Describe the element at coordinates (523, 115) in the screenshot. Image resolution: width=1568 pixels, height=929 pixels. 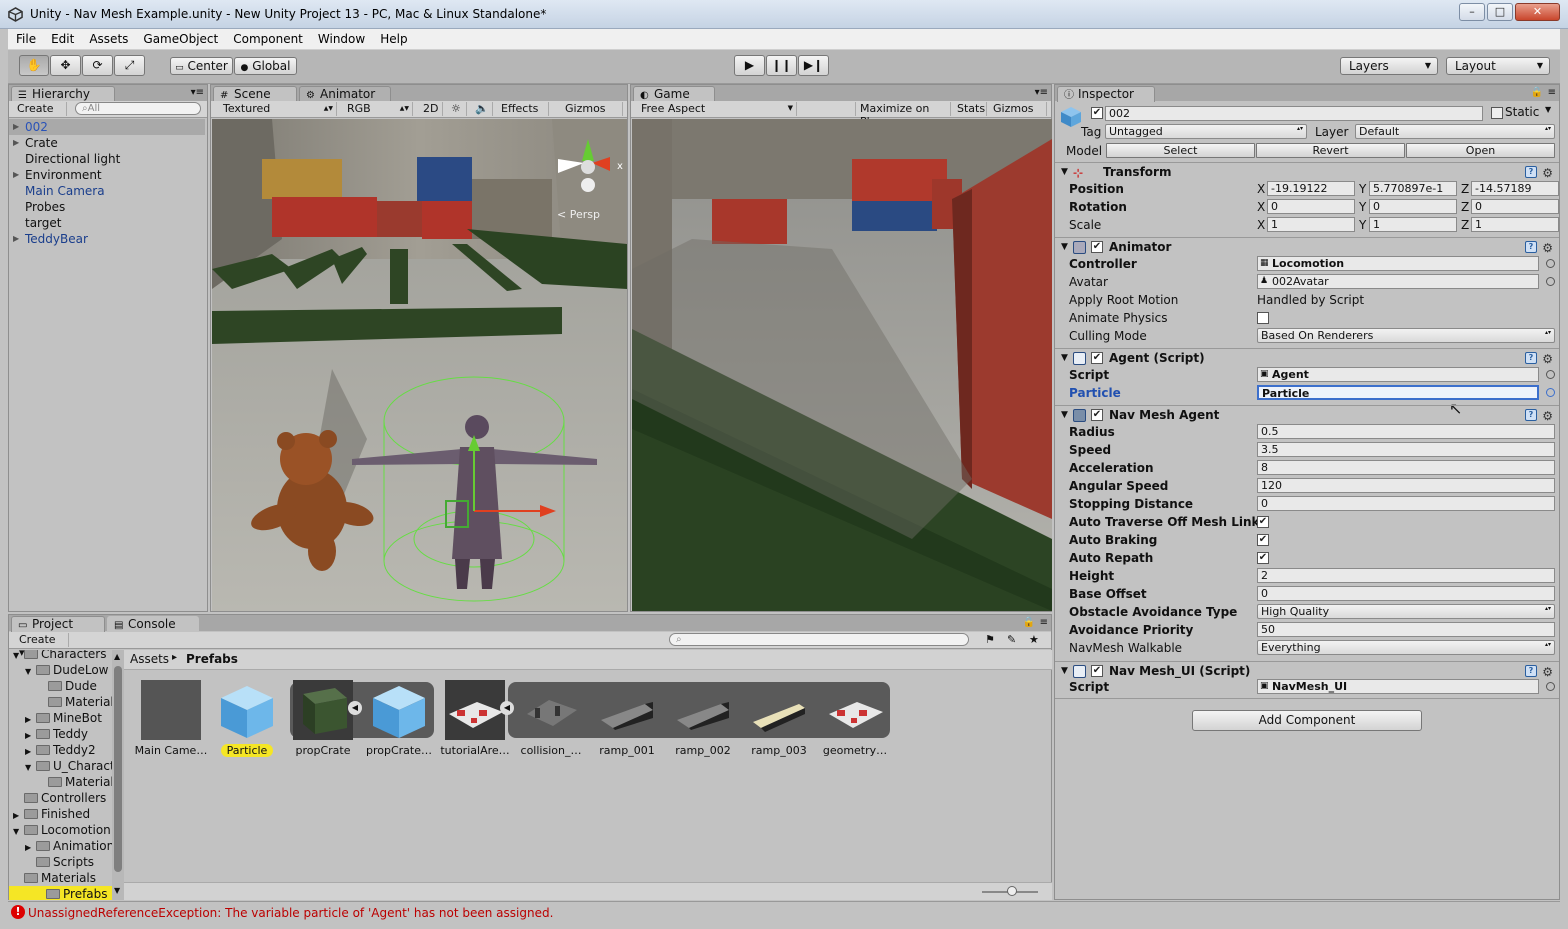
I see `effects-dropdown: Effects ▾` at that location.